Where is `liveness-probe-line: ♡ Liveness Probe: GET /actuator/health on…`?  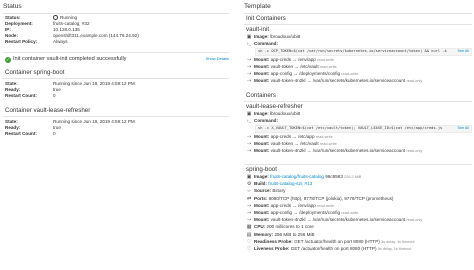
liveness-probe-line: ♡ Liveness Probe: GET /actuator/health on… is located at coordinates (329, 249).